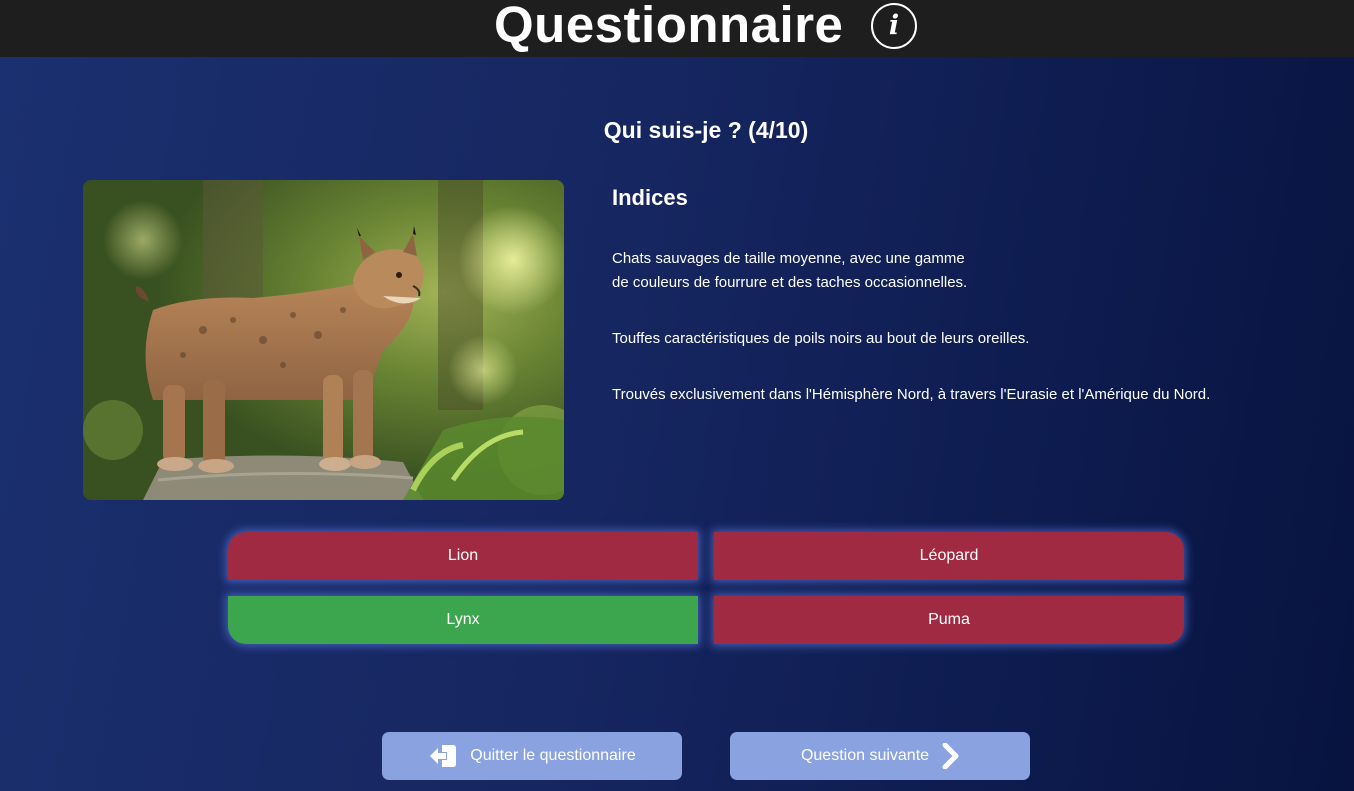 The width and height of the screenshot is (1354, 791). I want to click on hints-heading: Indices, so click(650, 197).